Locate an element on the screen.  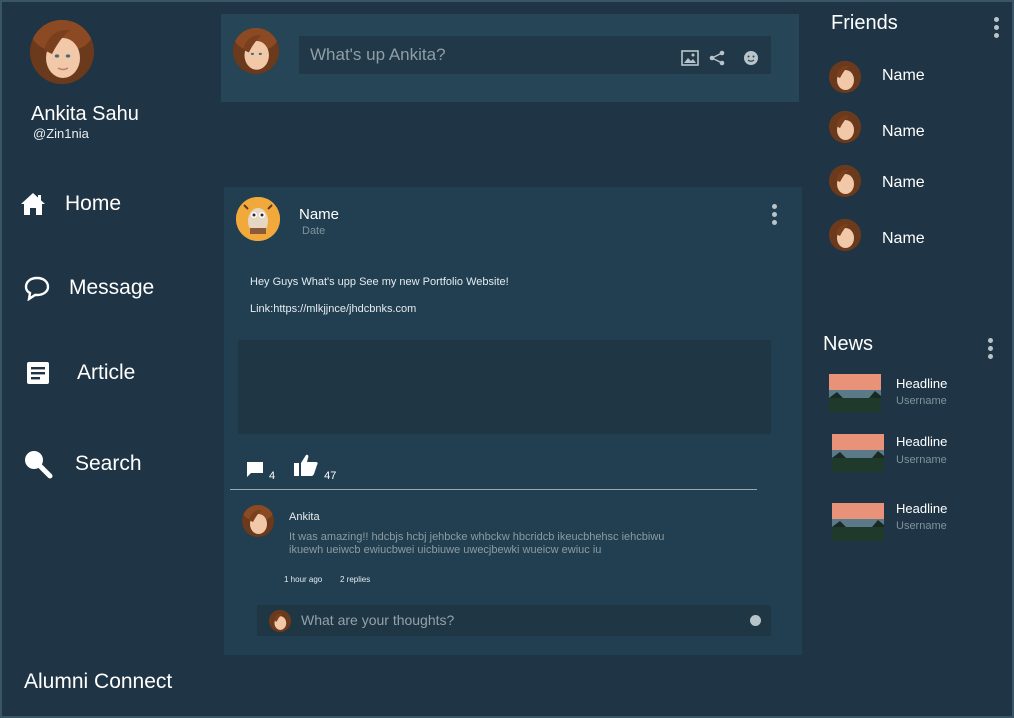
post-link: Link:https://mlkjjnce/jhdcbnks.com is located at coordinates (333, 309).